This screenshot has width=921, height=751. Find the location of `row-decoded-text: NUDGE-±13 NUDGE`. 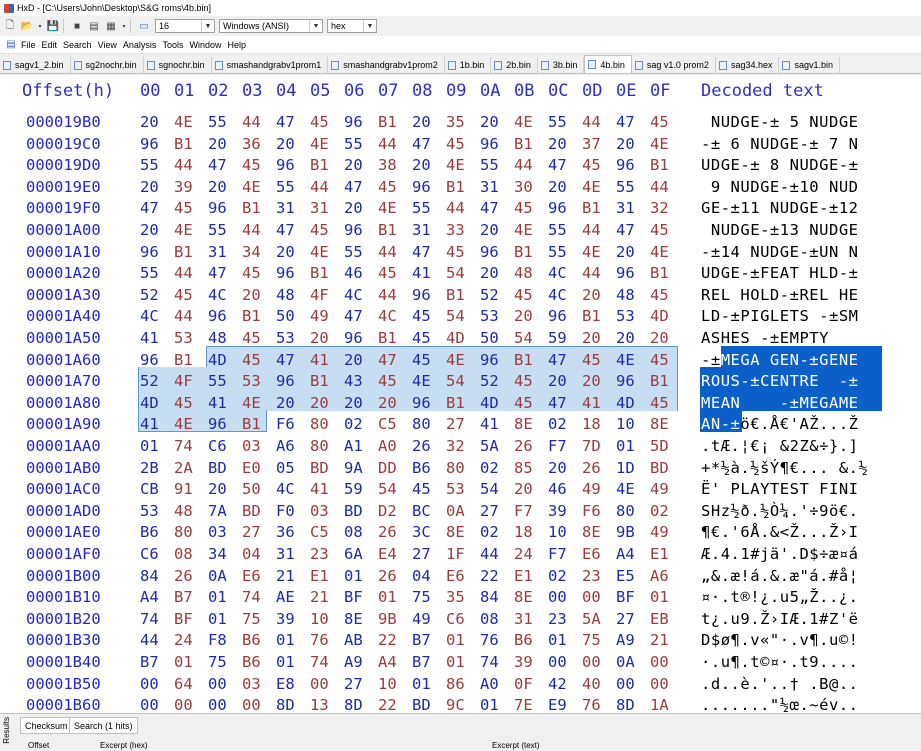

row-decoded-text: NUDGE-±13 NUDGE is located at coordinates (780, 230).